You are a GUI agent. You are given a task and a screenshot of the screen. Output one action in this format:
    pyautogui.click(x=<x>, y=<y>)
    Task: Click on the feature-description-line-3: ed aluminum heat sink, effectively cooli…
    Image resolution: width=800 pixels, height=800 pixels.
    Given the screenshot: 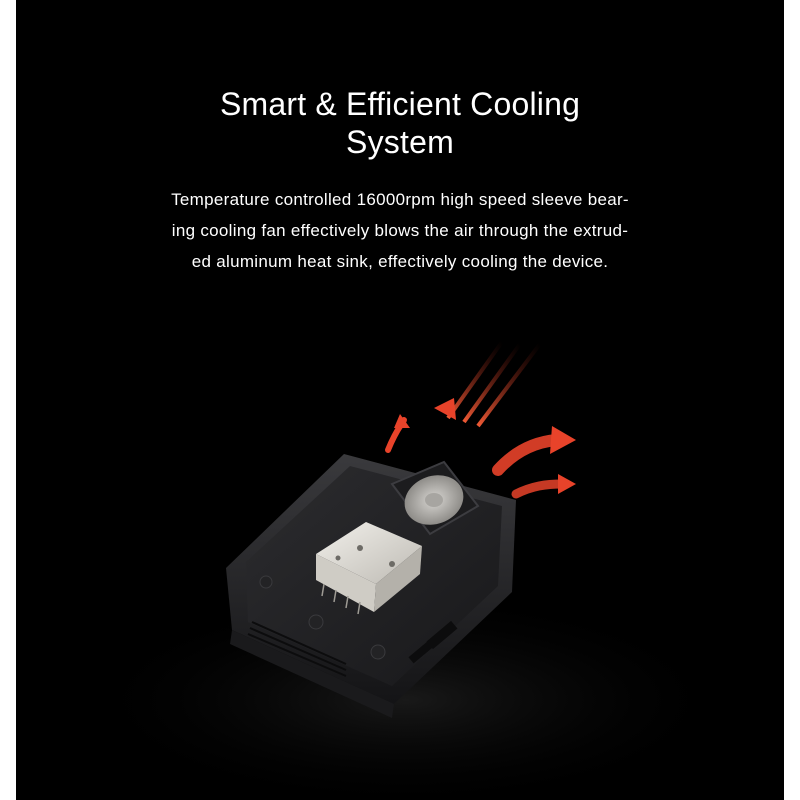 What is the action you would take?
    pyautogui.click(x=400, y=261)
    